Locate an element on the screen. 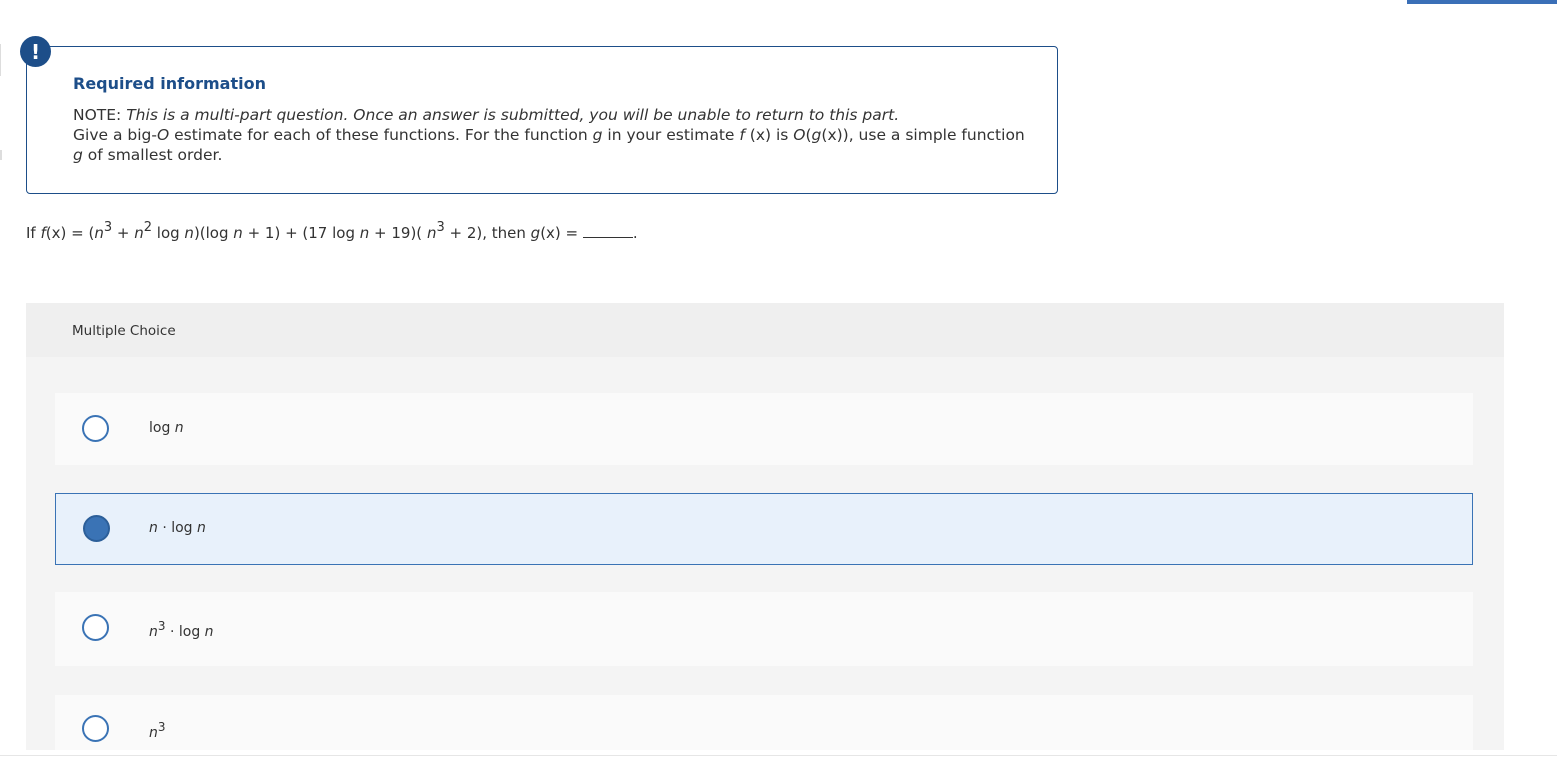  text: Give a big- is located at coordinates (115, 135).